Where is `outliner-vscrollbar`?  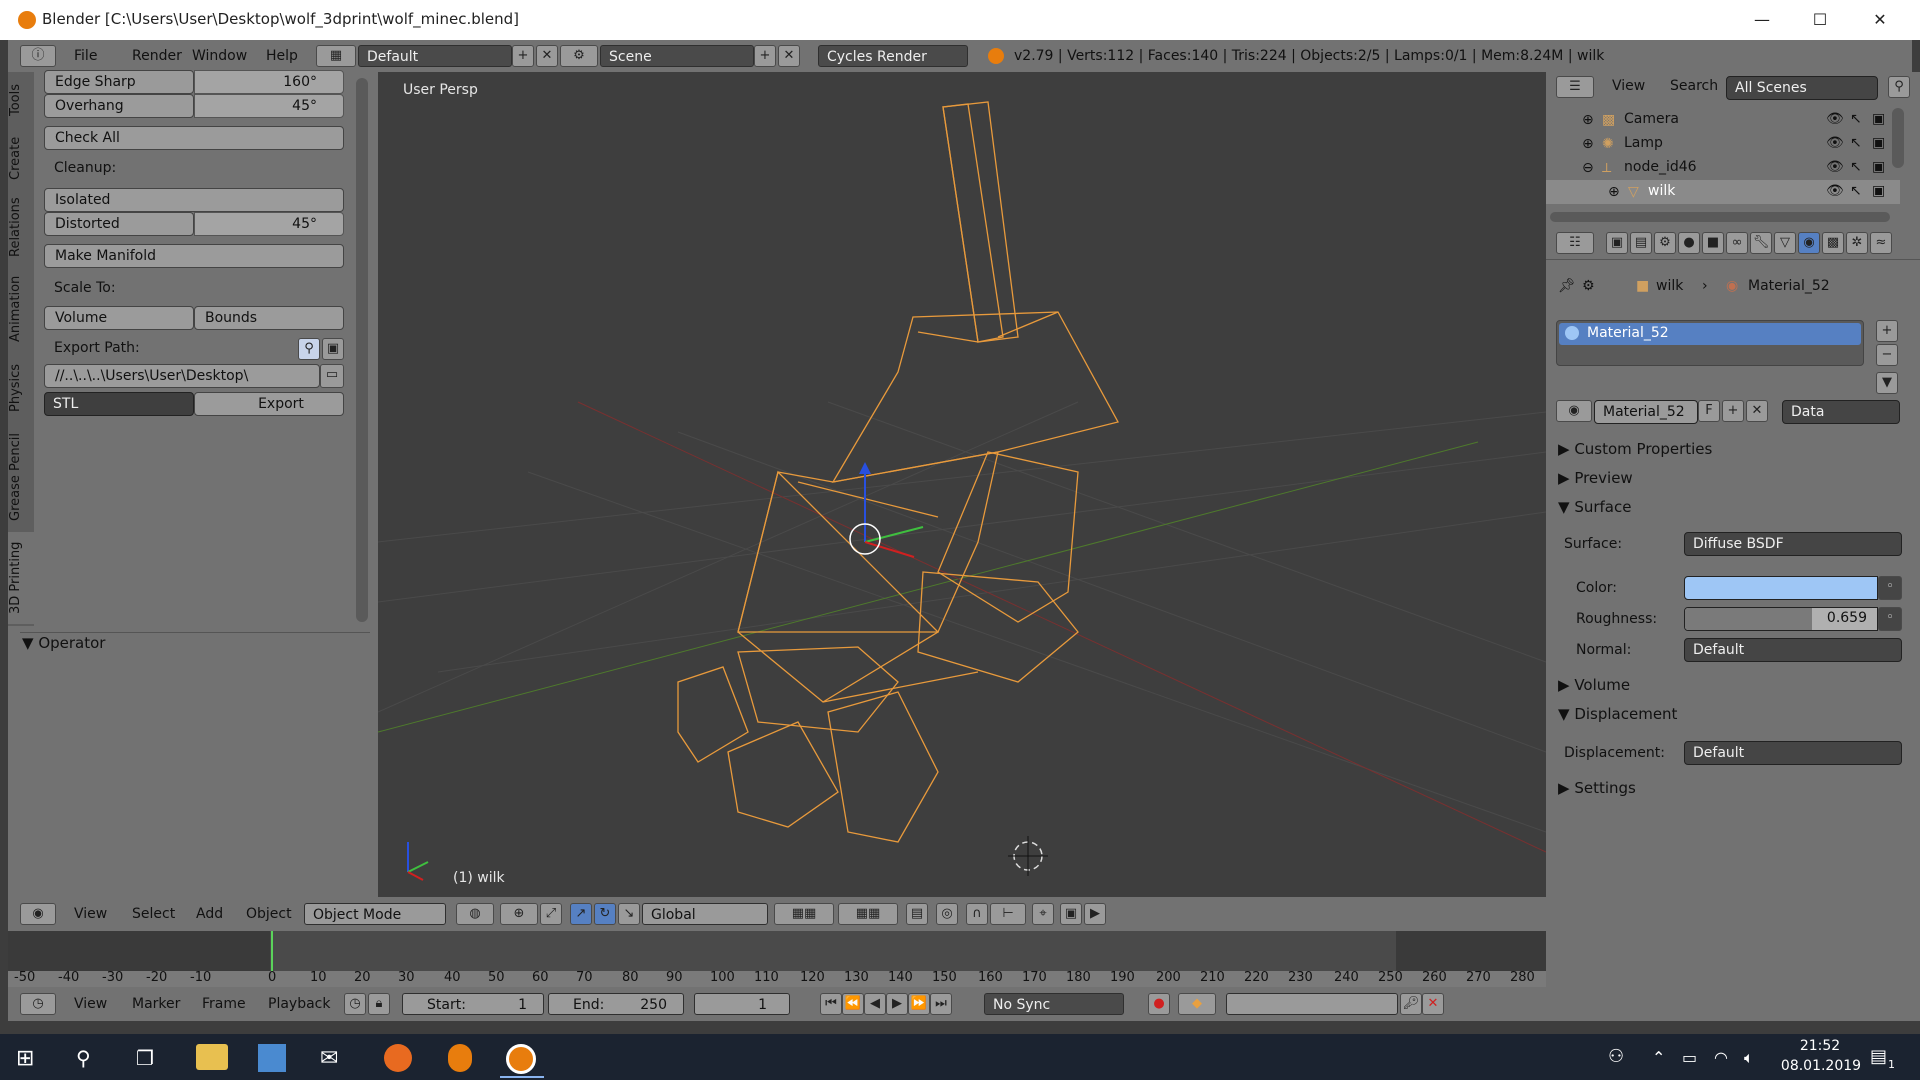
outliner-vscrollbar is located at coordinates (1898, 138).